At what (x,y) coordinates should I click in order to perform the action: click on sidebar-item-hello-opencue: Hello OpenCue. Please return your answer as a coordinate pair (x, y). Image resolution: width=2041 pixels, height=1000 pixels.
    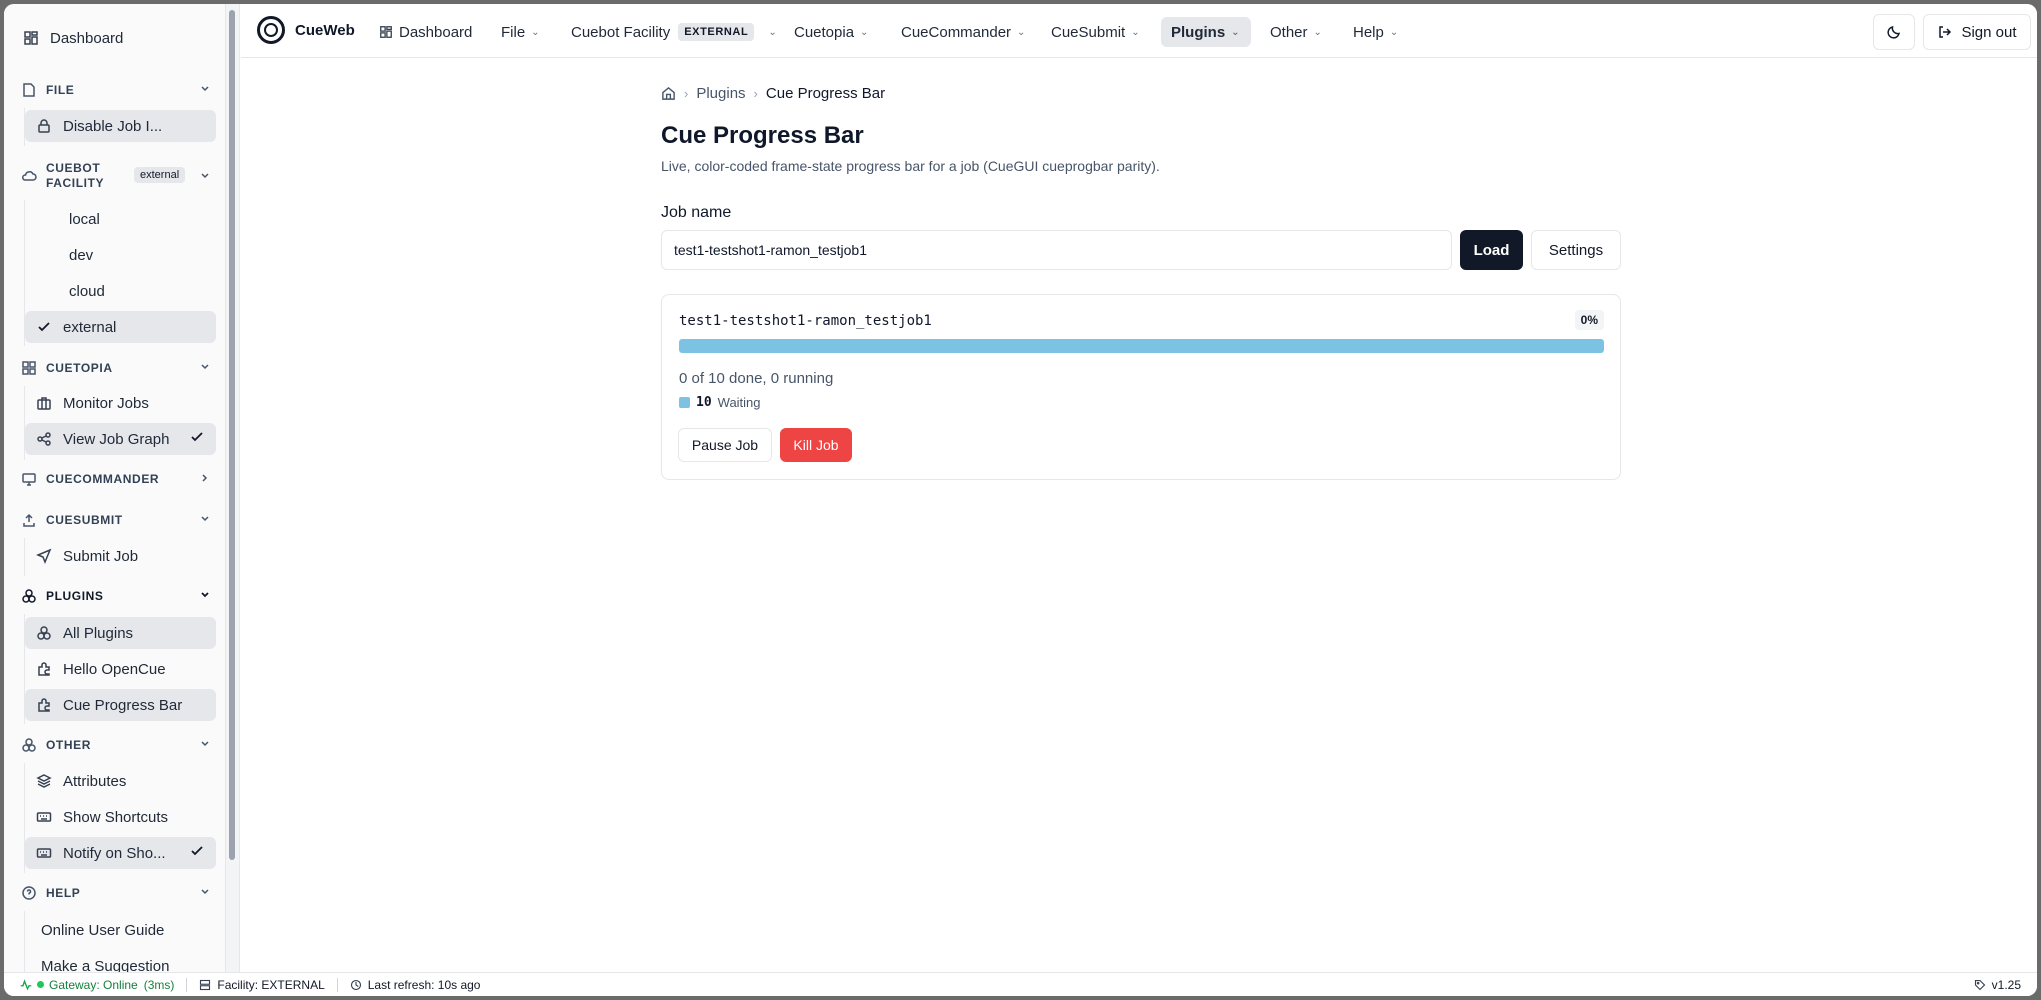
    Looking at the image, I should click on (120, 669).